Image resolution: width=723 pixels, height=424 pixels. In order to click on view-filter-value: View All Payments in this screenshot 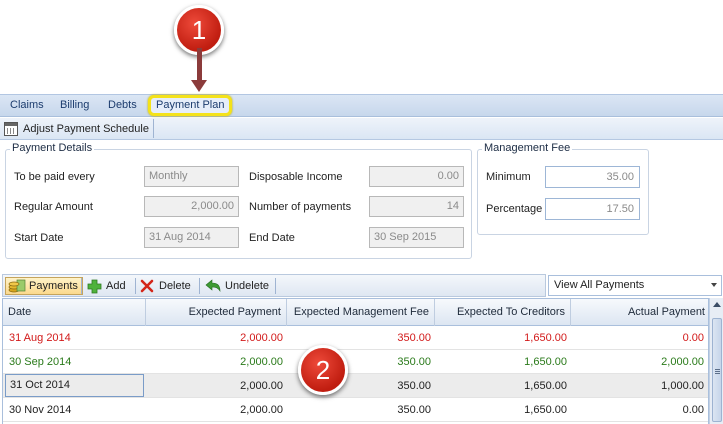, I will do `click(599, 285)`.